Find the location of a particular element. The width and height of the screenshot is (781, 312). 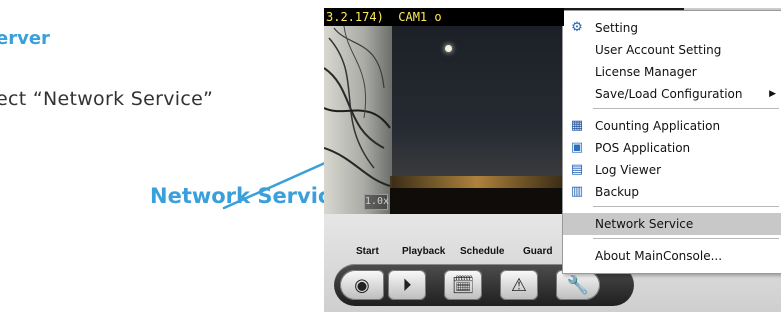

menu-item-label: Save/Load Configuration is located at coordinates (669, 94).